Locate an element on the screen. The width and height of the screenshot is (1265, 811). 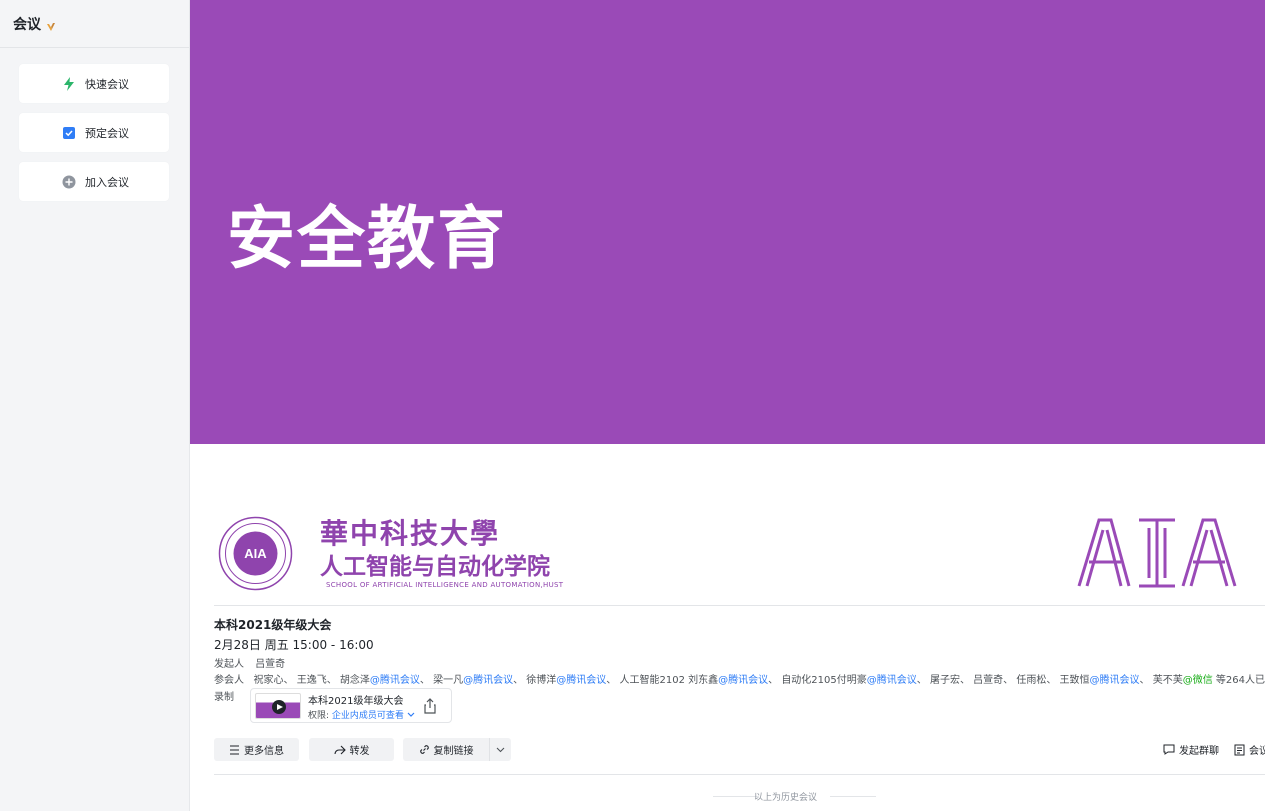
permission-dropdown: 企业内成员可查看 is located at coordinates (368, 716).